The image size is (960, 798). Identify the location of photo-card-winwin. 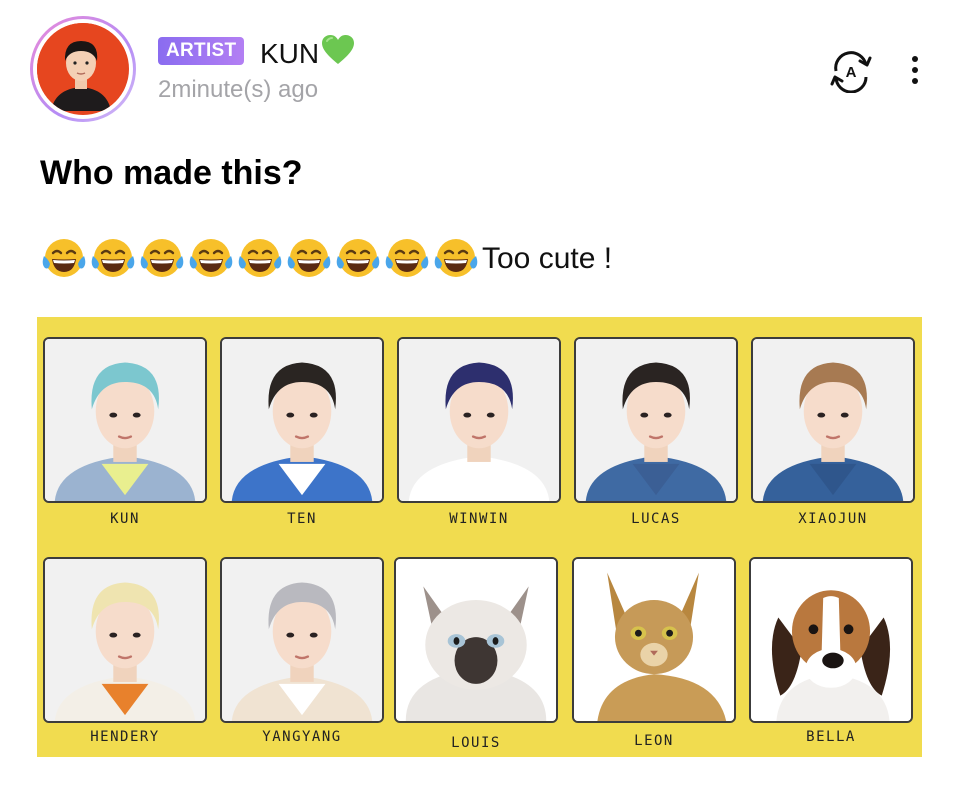
(479, 420).